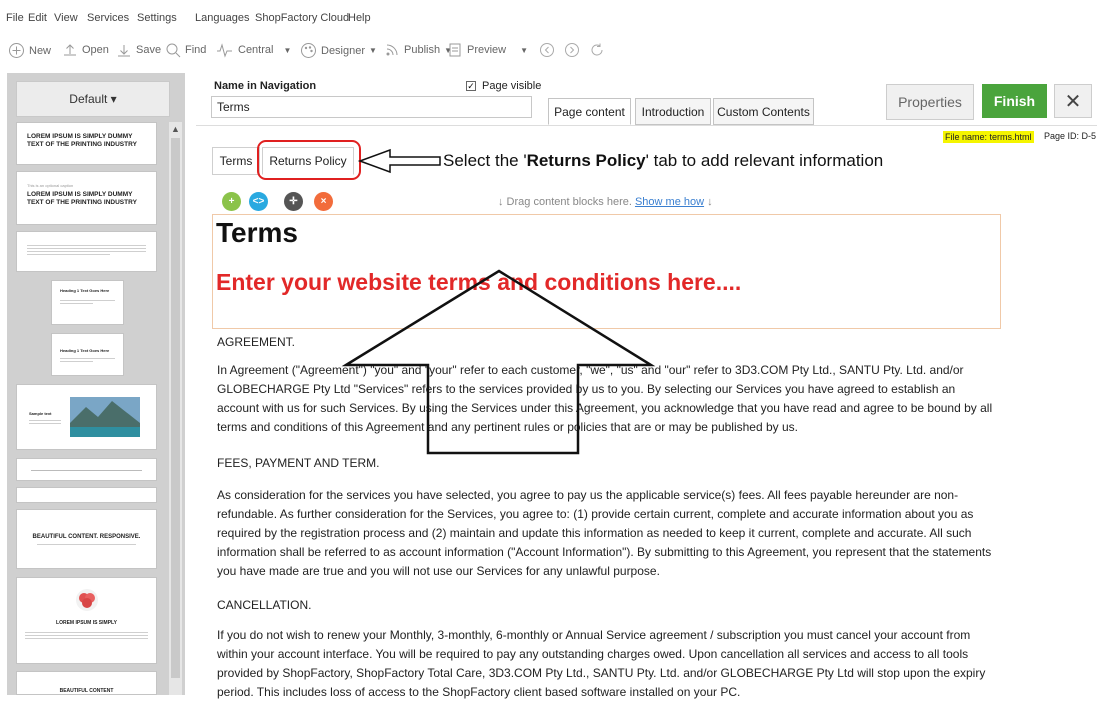 The image size is (1097, 702). What do you see at coordinates (222, 18) in the screenshot?
I see `menu-languages: Languages` at bounding box center [222, 18].